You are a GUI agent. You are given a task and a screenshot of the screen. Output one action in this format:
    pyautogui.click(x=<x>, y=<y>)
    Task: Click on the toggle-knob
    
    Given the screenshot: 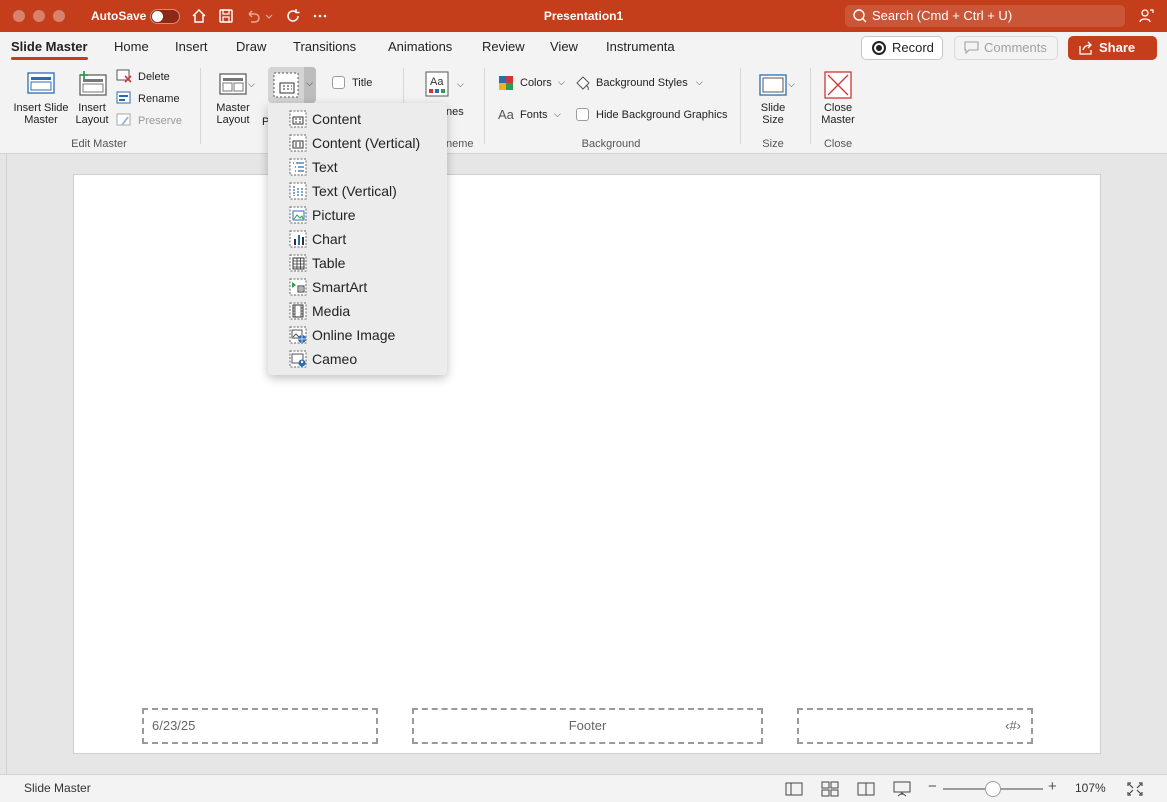 What is the action you would take?
    pyautogui.click(x=157, y=16)
    